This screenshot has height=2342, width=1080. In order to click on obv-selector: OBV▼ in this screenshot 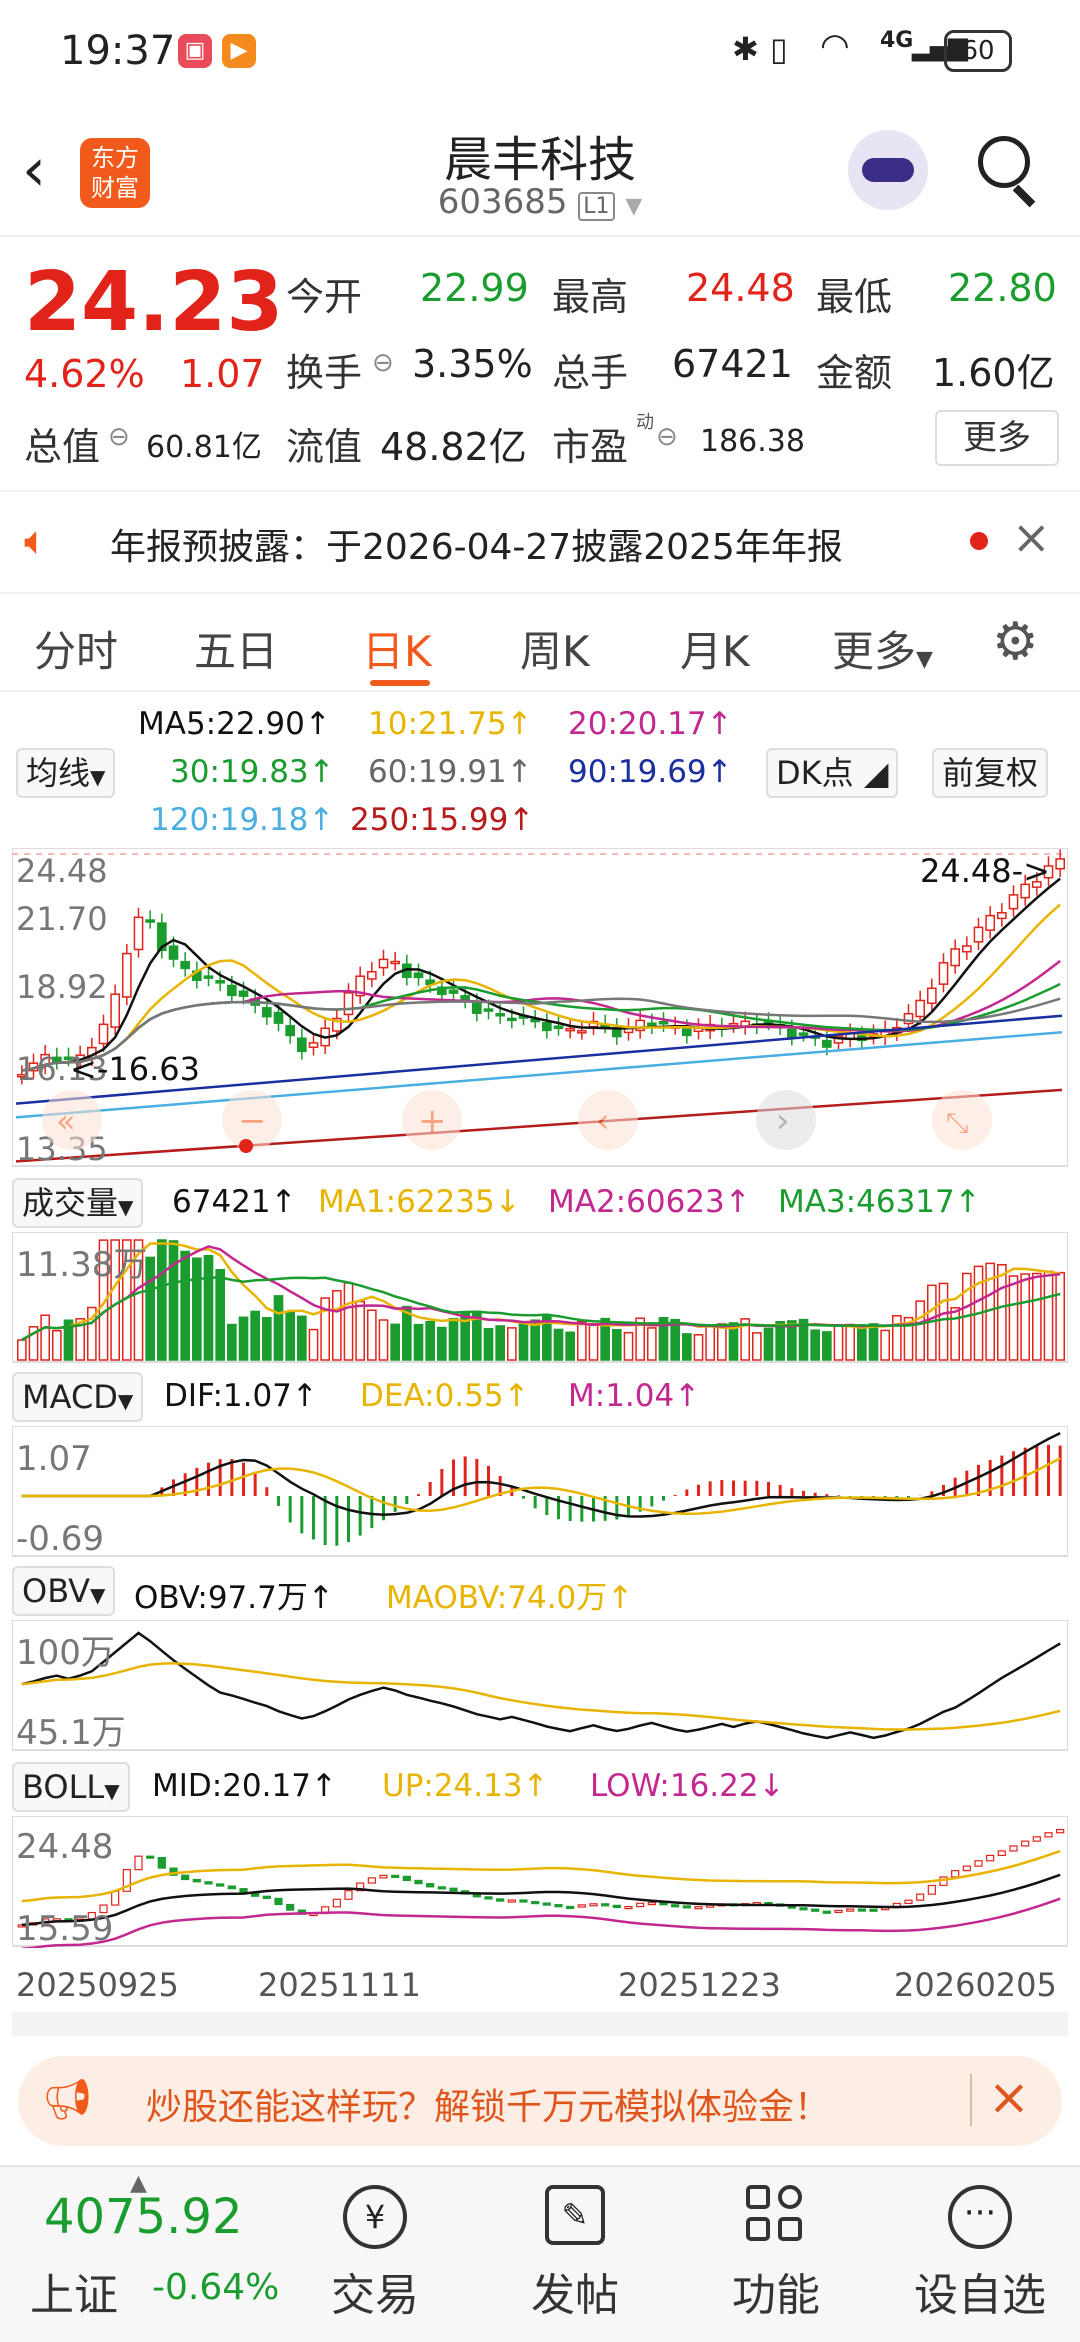, I will do `click(64, 1591)`.